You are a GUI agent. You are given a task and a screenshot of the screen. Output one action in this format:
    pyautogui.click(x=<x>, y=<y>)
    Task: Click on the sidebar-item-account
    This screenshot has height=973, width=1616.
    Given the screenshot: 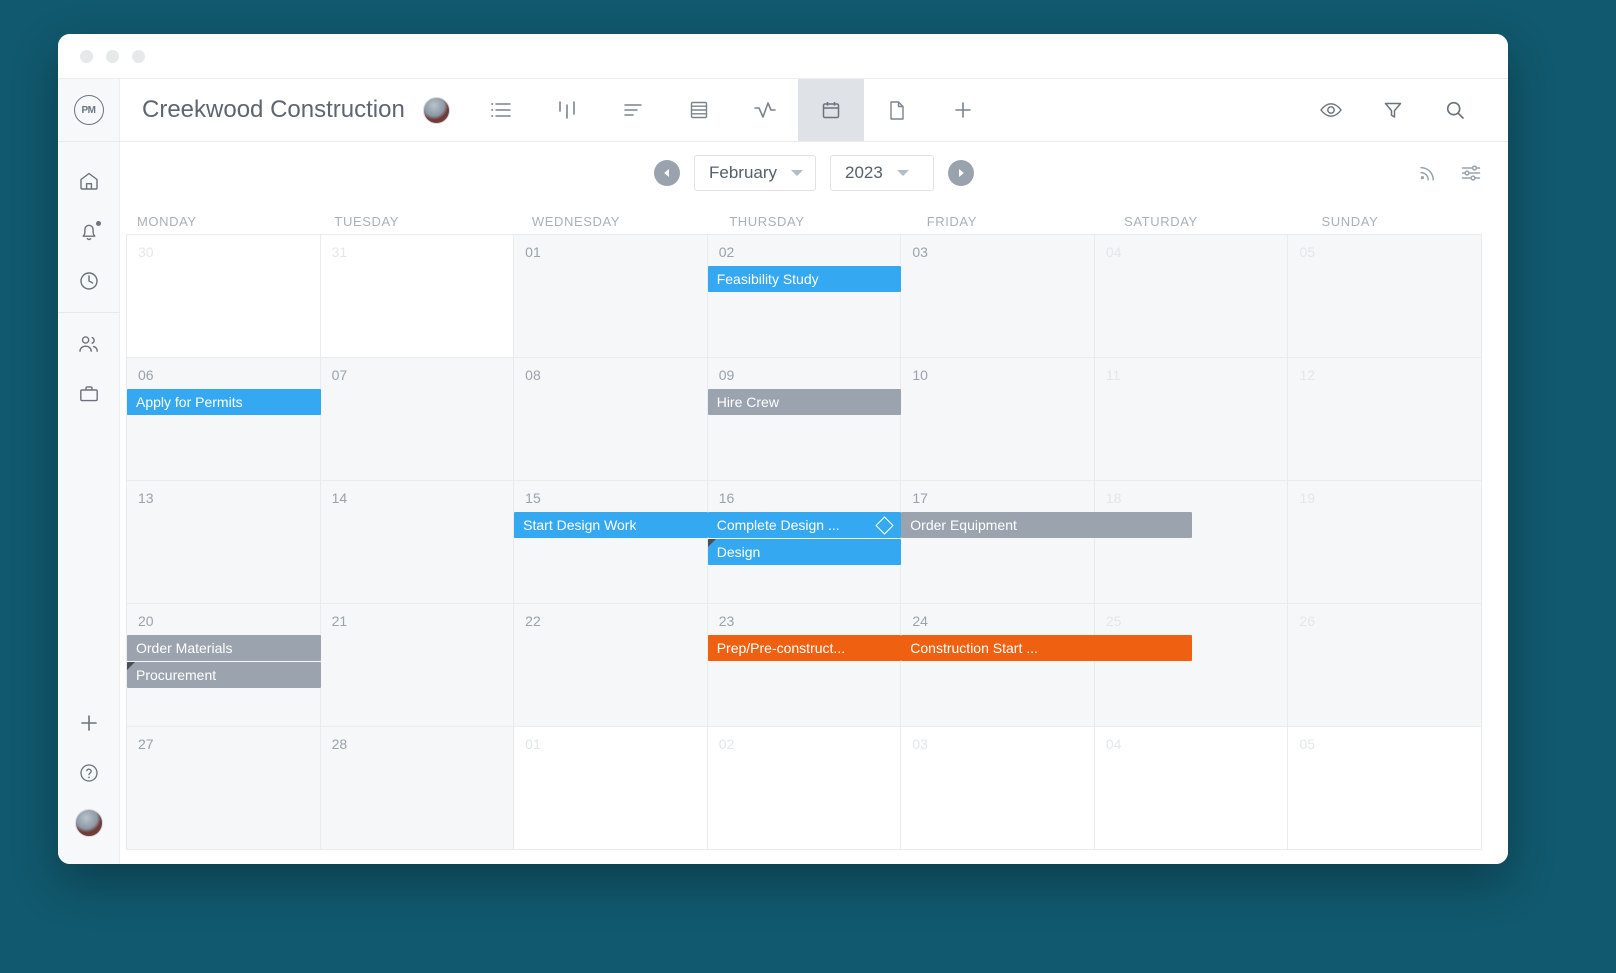 What is the action you would take?
    pyautogui.click(x=89, y=823)
    